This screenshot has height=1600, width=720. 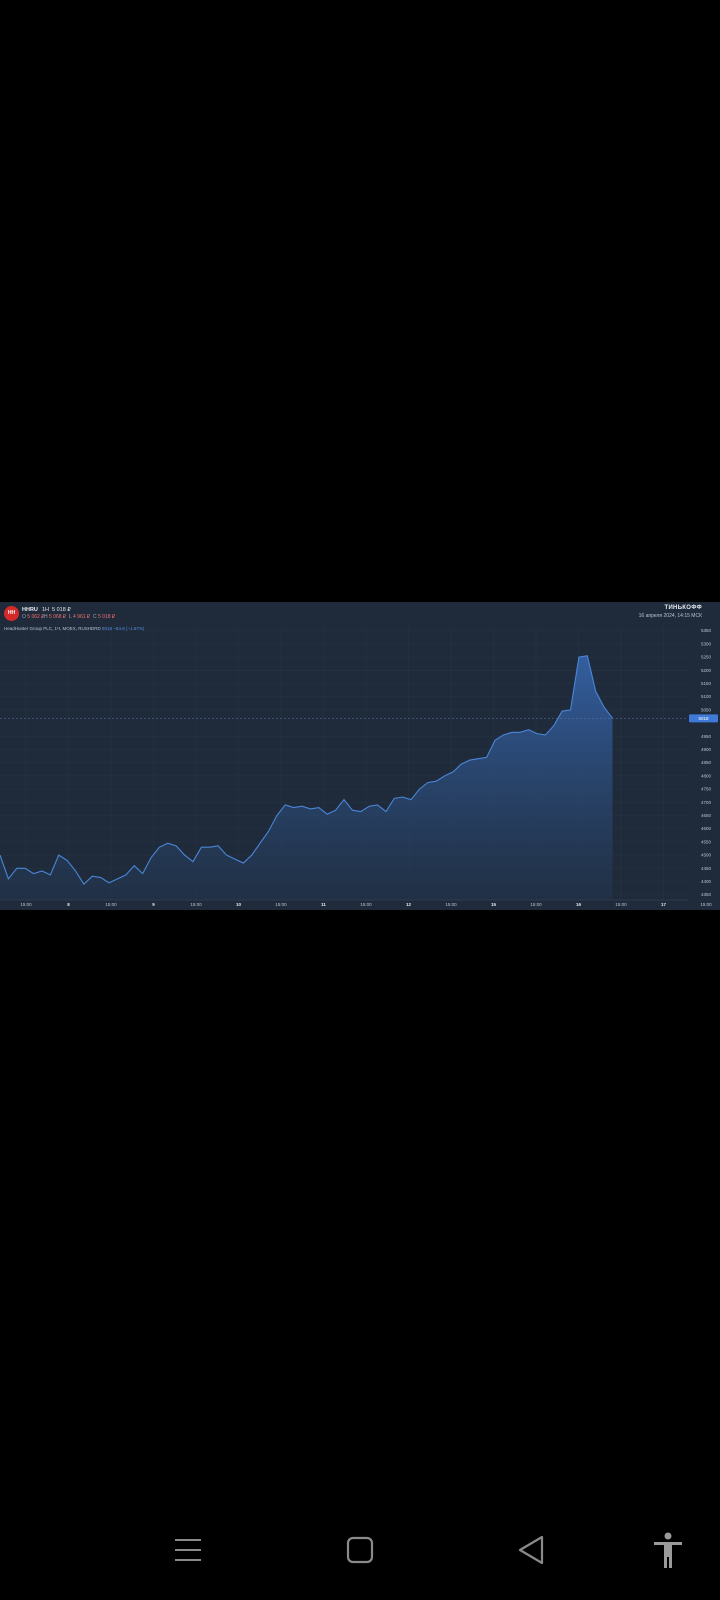 I want to click on back-button, so click(x=532, y=1550).